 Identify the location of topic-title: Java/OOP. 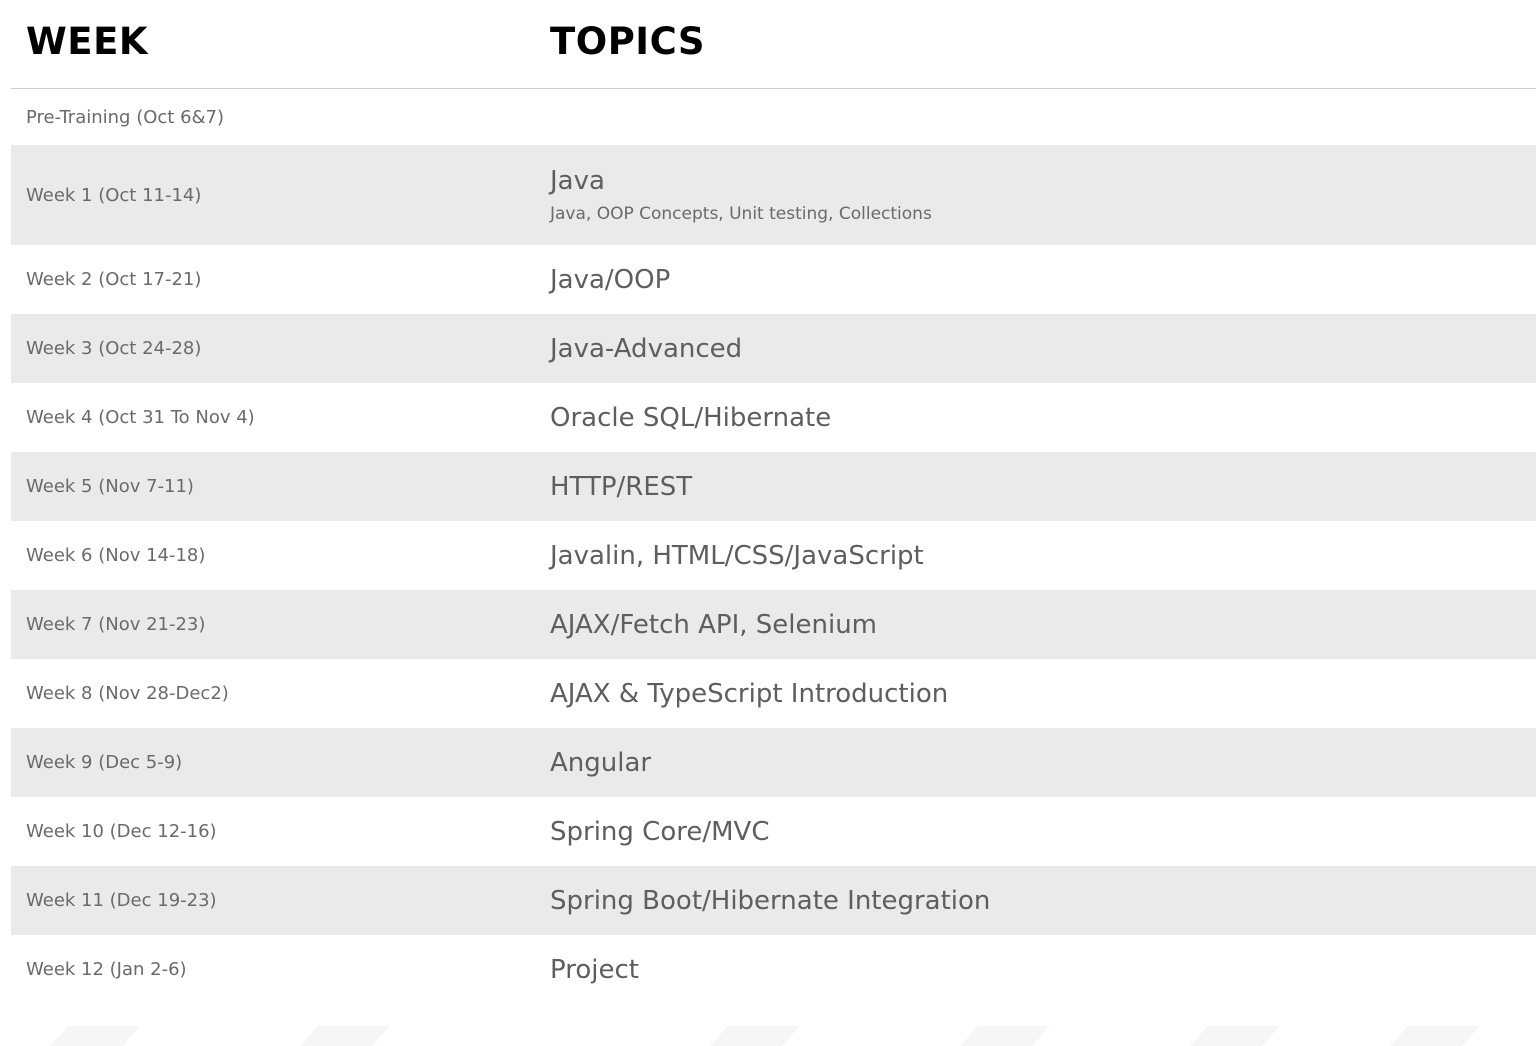
(610, 279).